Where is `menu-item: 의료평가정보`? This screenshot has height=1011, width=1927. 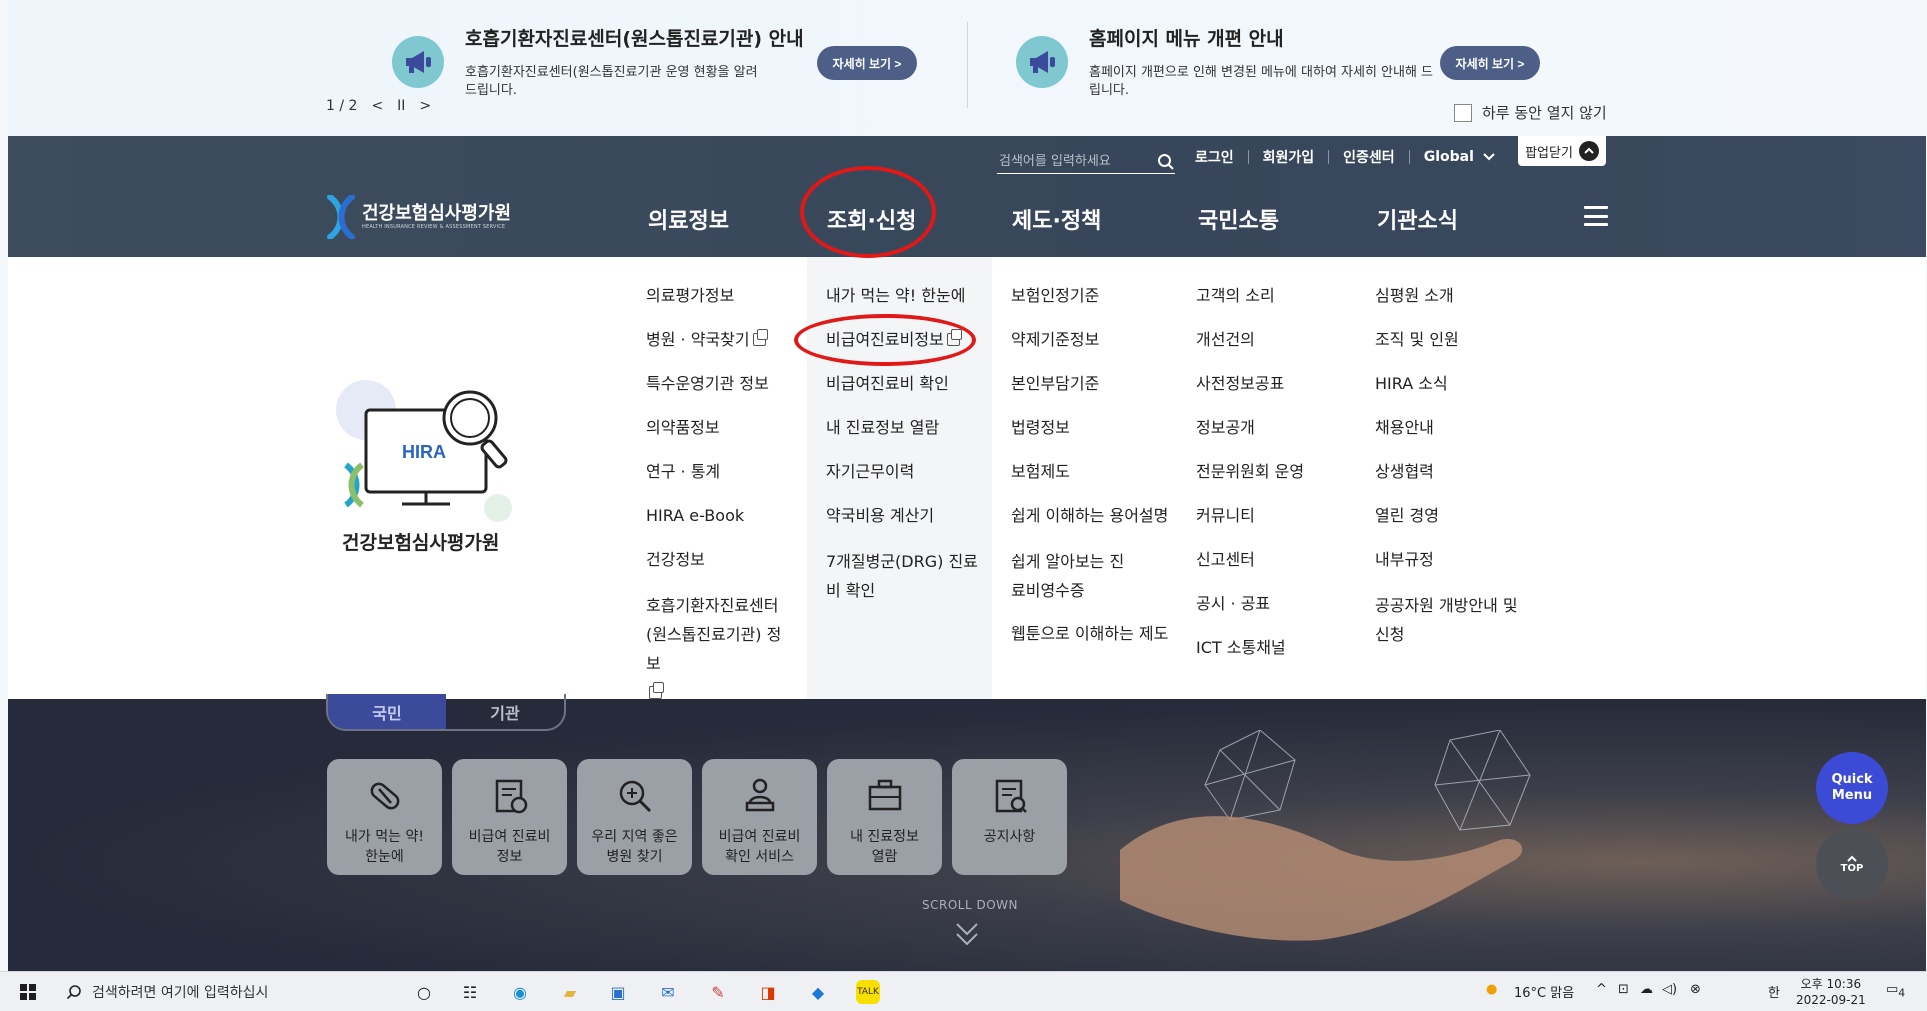 menu-item: 의료평가정보 is located at coordinates (721, 305).